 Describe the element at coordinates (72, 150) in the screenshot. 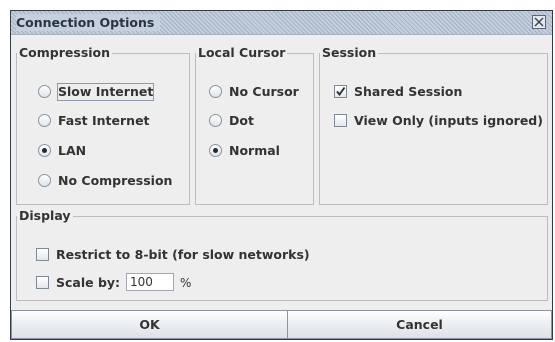

I see `radio-label: LAN` at that location.